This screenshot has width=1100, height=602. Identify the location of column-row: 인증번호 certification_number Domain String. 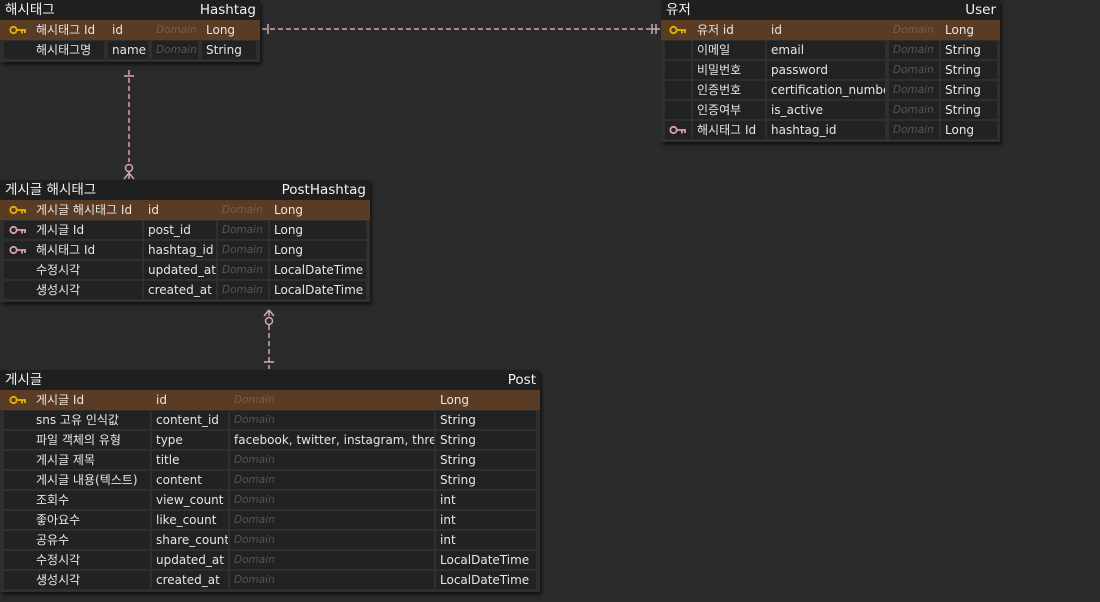
(830, 90).